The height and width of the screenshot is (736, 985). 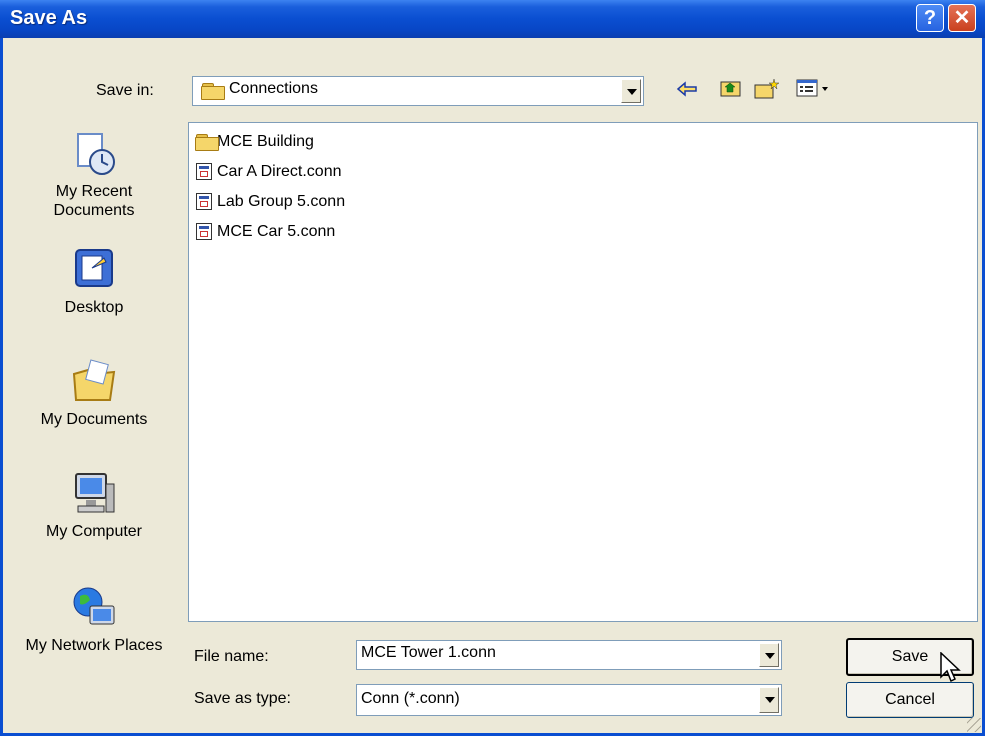 I want to click on place-label: My Network Places, so click(x=94, y=645).